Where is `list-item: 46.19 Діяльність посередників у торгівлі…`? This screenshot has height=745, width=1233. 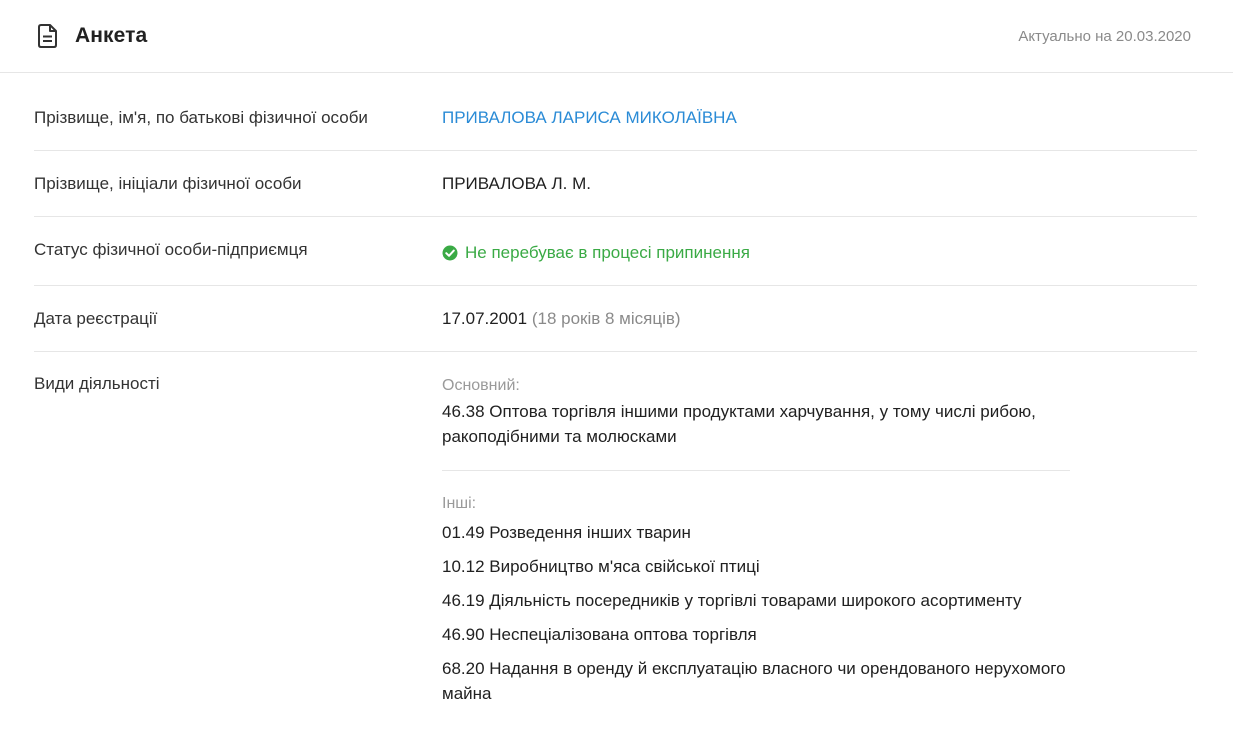 list-item: 46.19 Діяльність посередників у торгівлі… is located at coordinates (732, 600).